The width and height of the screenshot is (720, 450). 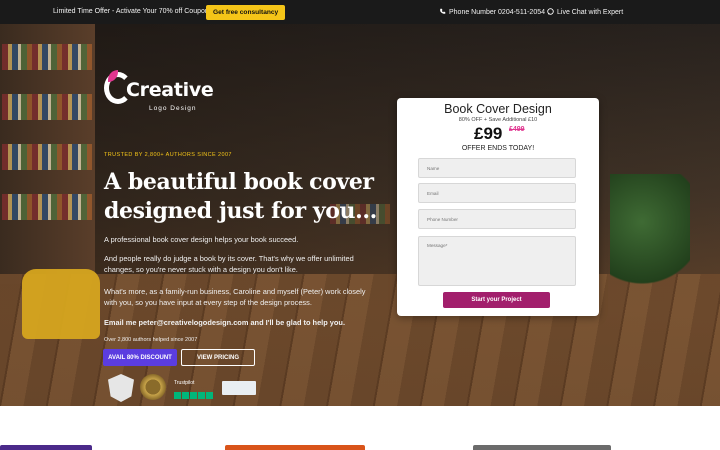 I want to click on trustpilot-badge: Trustpilot, so click(x=194, y=389).